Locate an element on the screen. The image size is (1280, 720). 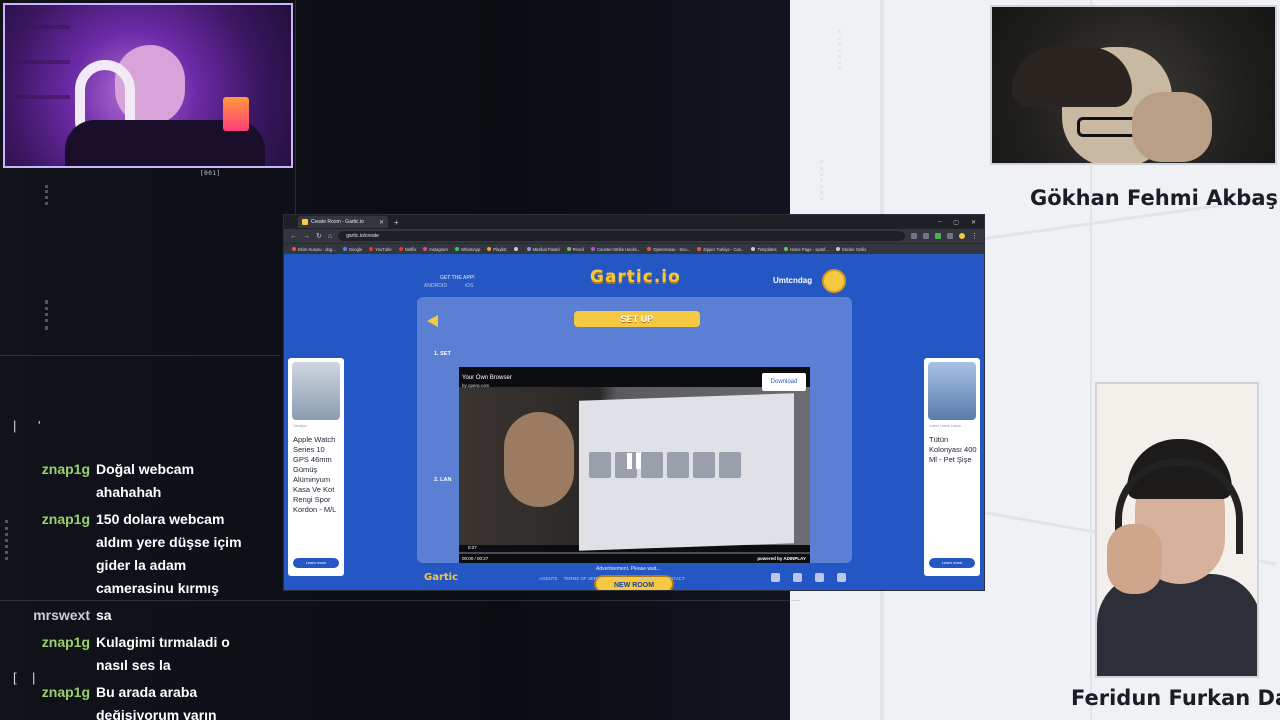
bookmark-label: Playlist is located at coordinates (500, 249).